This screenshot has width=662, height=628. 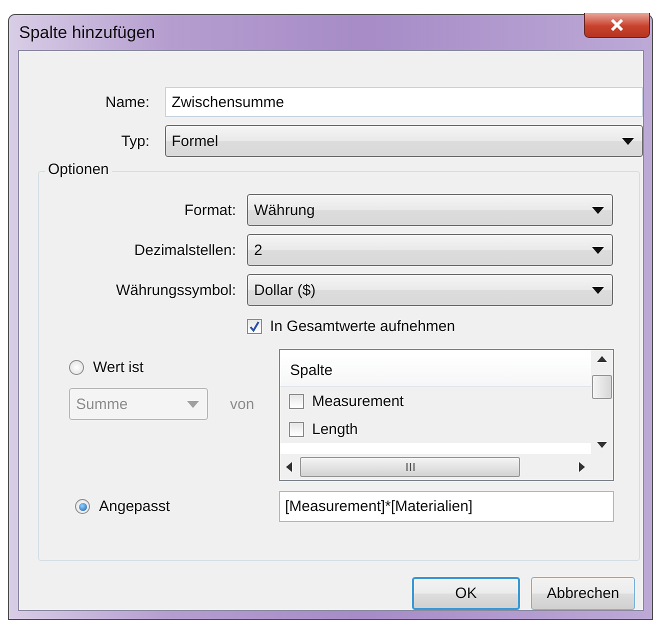 What do you see at coordinates (430, 210) in the screenshot?
I see `option-dropdown: Währung` at bounding box center [430, 210].